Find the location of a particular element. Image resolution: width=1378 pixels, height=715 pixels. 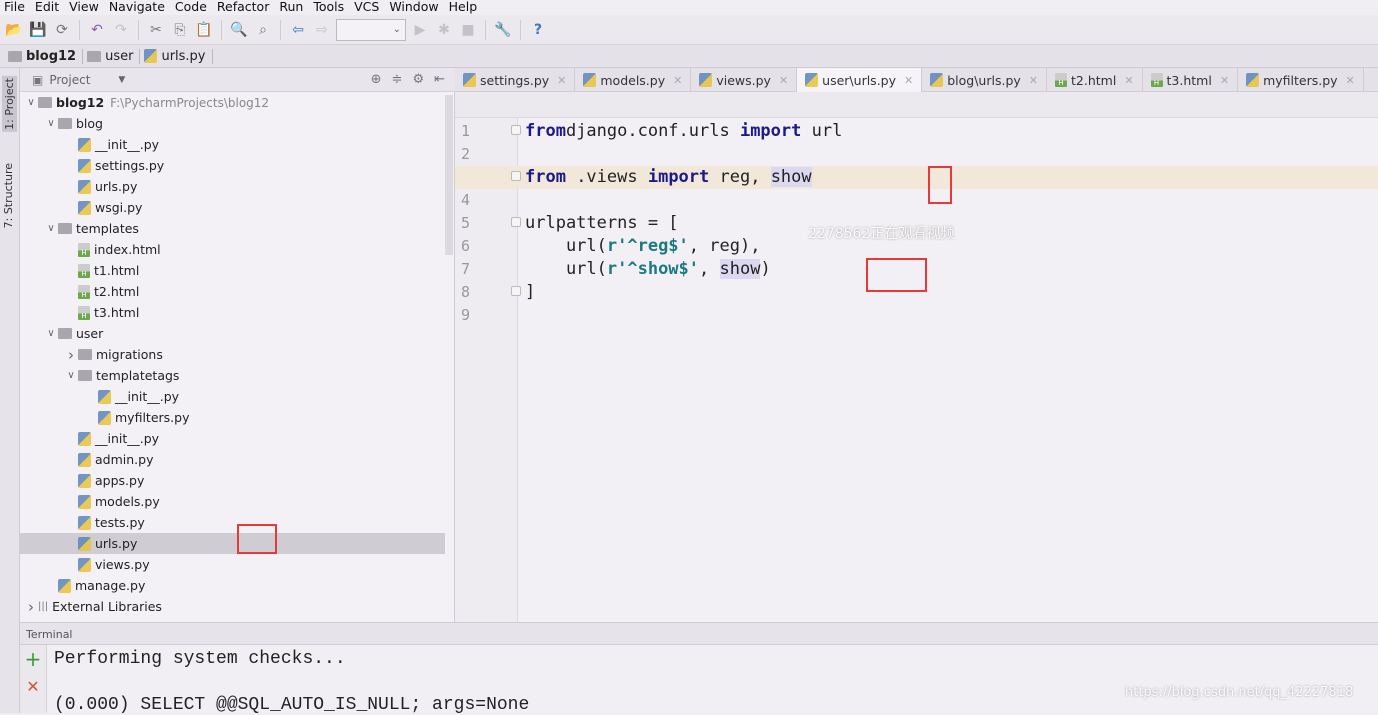

tab-myfilters-py: myfilters.py ✕ is located at coordinates (1301, 80).